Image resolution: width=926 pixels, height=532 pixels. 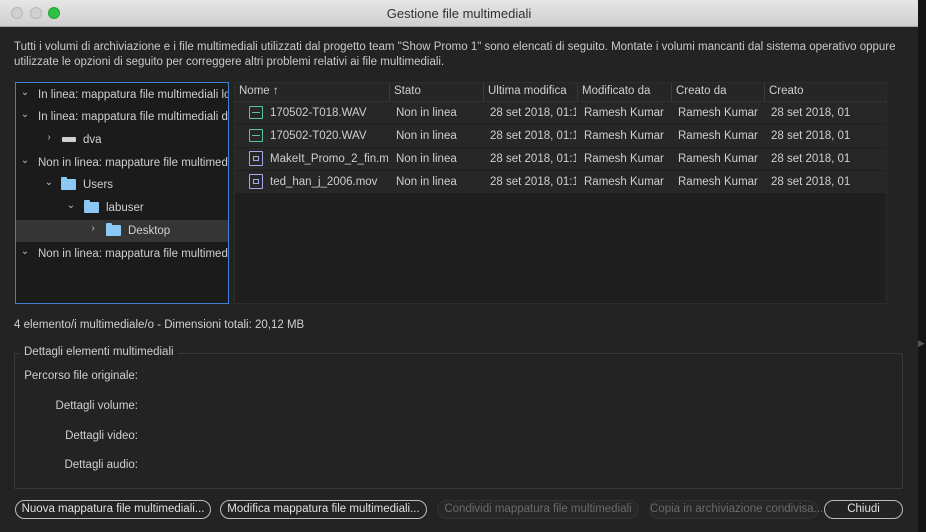 I want to click on window-title: Gestione file multimediali, so click(x=459, y=13).